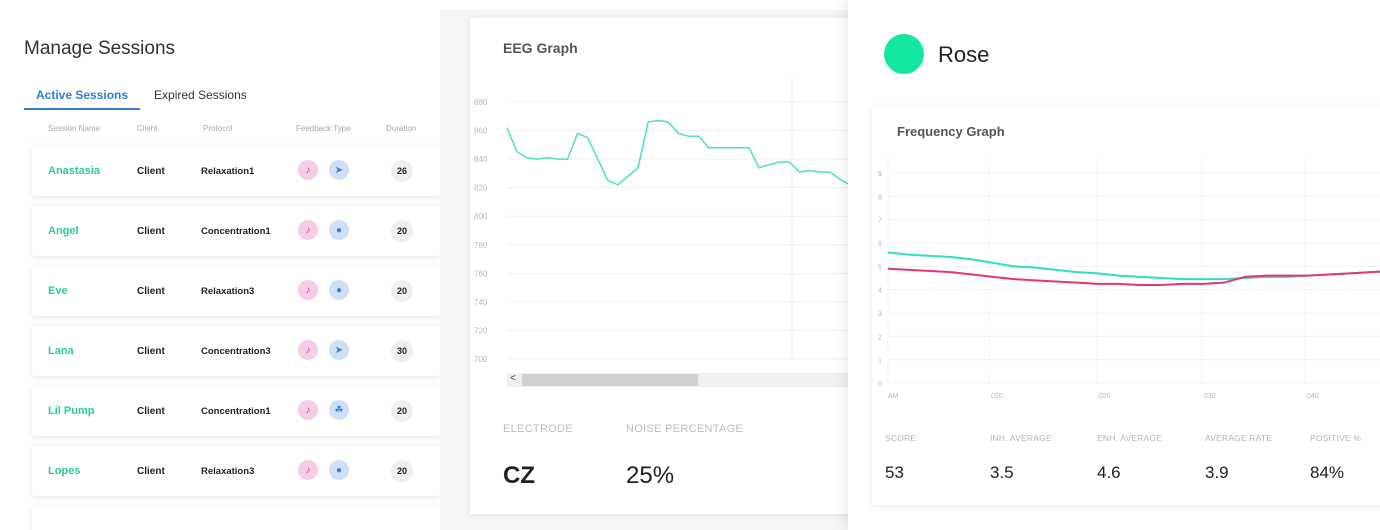 Image resolution: width=1380 pixels, height=530 pixels. Describe the element at coordinates (880, 267) in the screenshot. I see `y-tick-label: 5` at that location.